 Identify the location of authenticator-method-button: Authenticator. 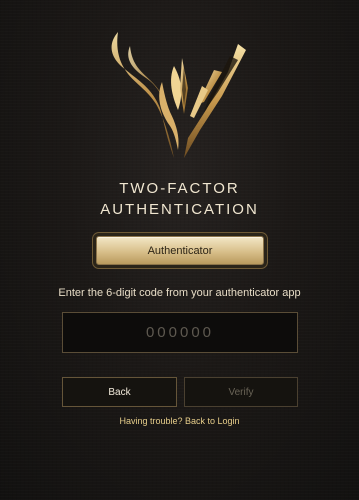
(180, 250).